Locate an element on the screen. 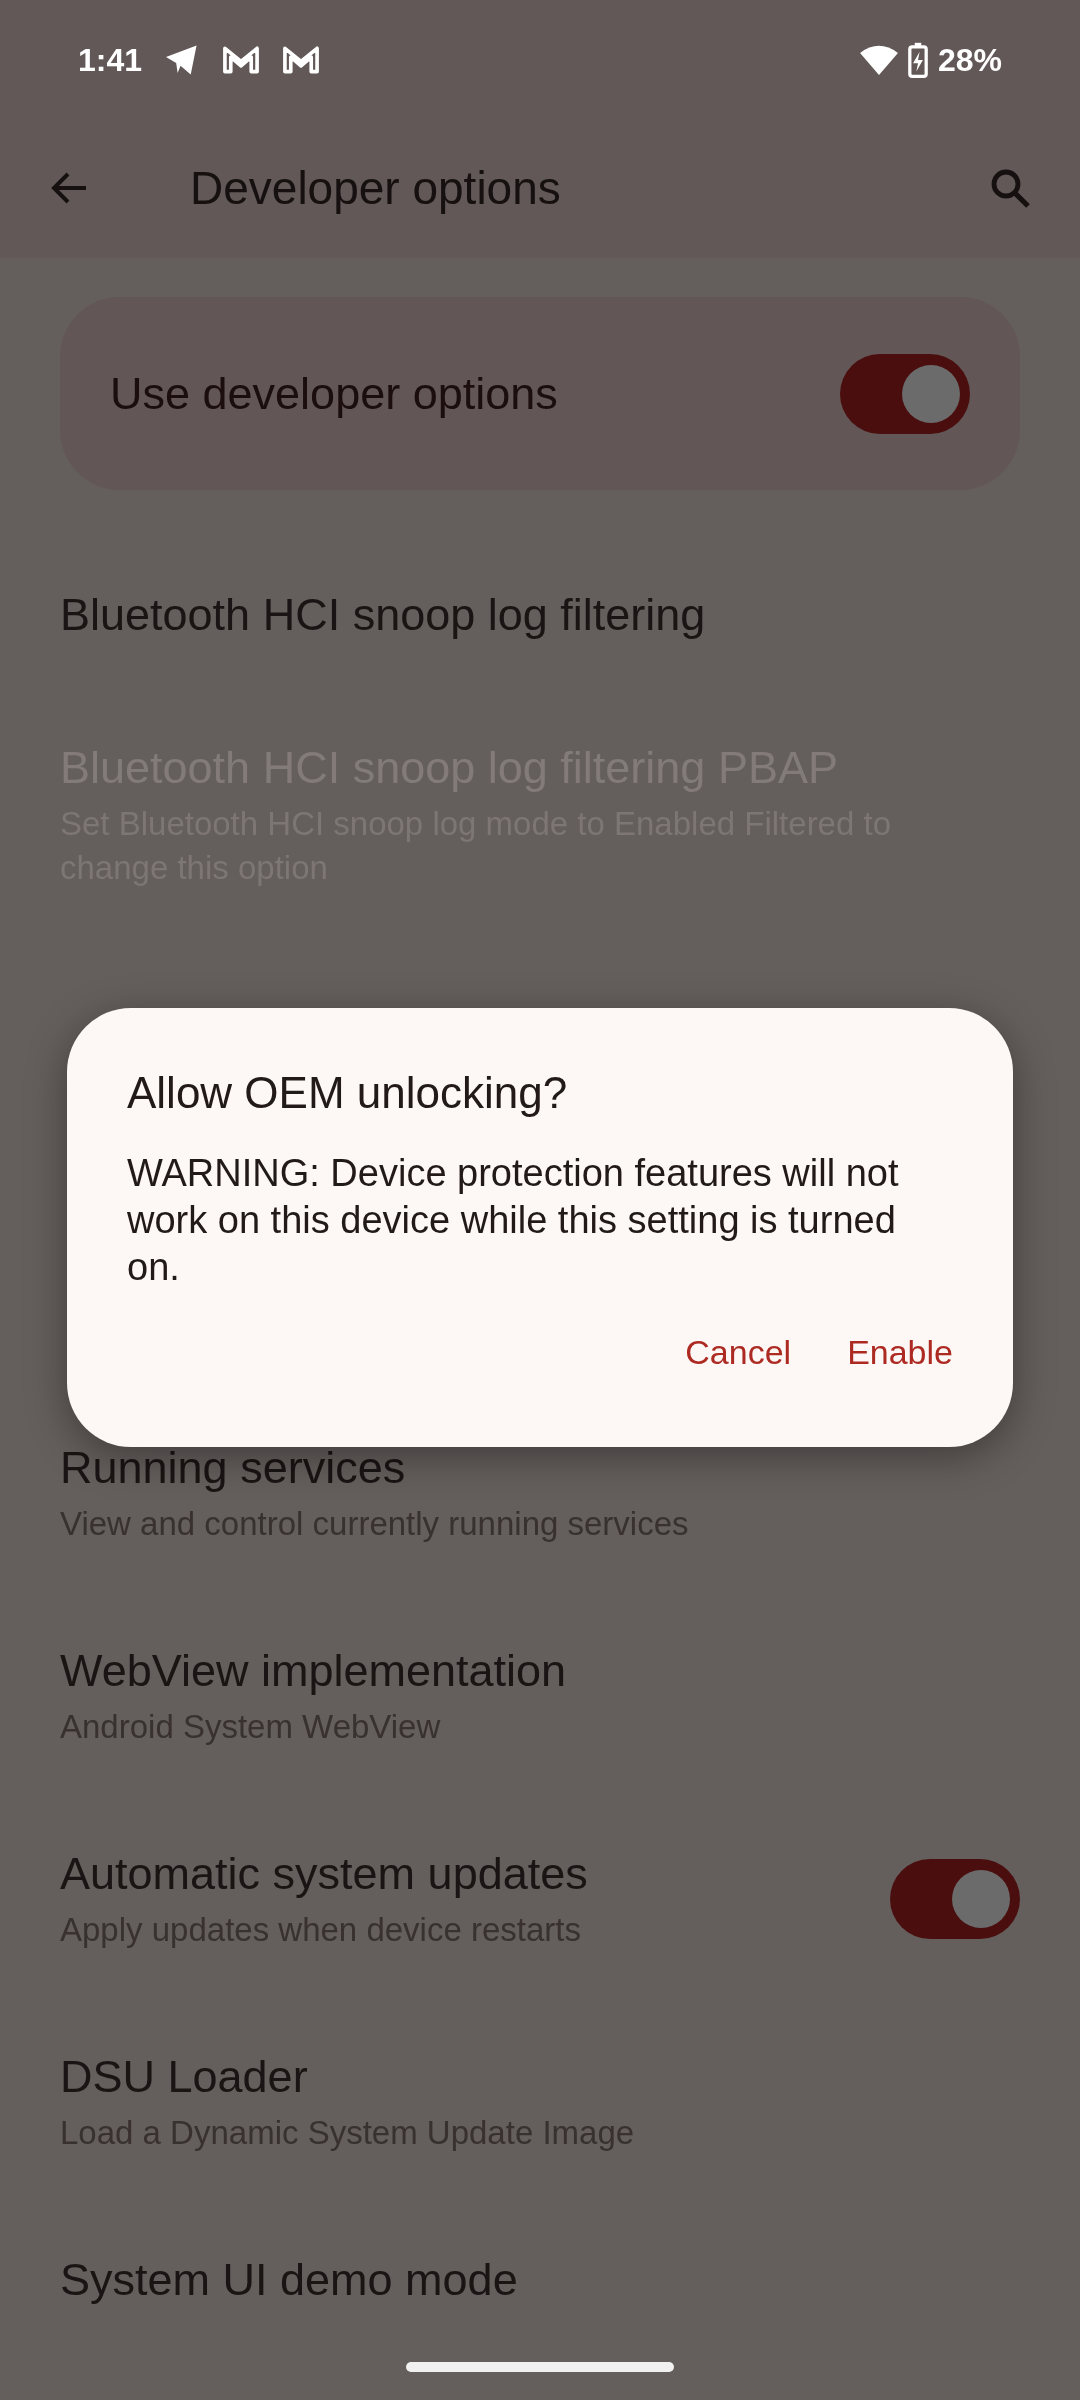 The image size is (1080, 2400). list-item-title: WebView implementation is located at coordinates (313, 1671).